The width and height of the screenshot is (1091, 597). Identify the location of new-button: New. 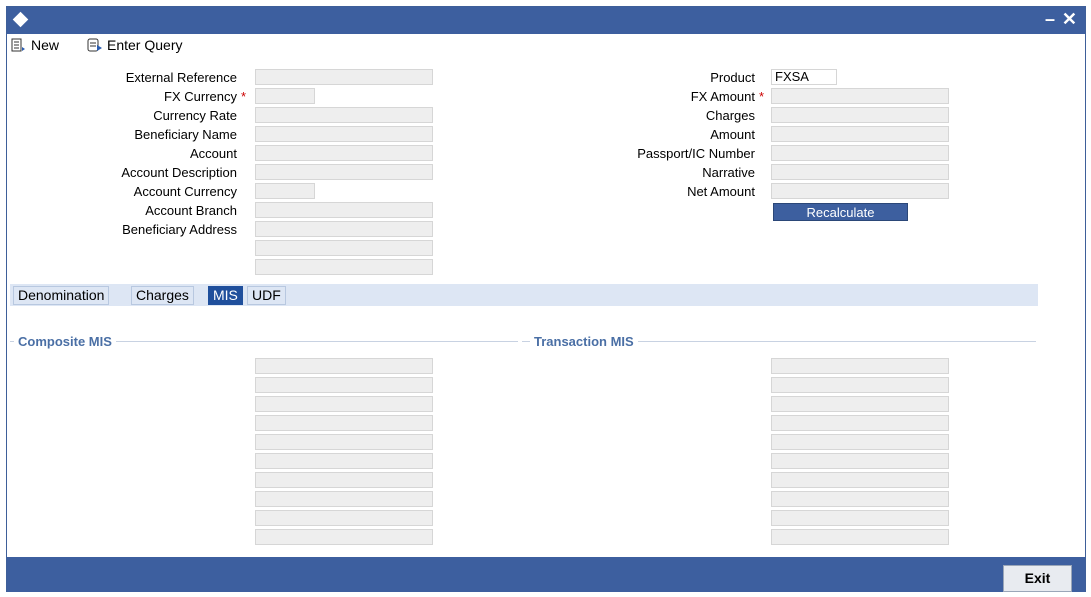
(35, 45).